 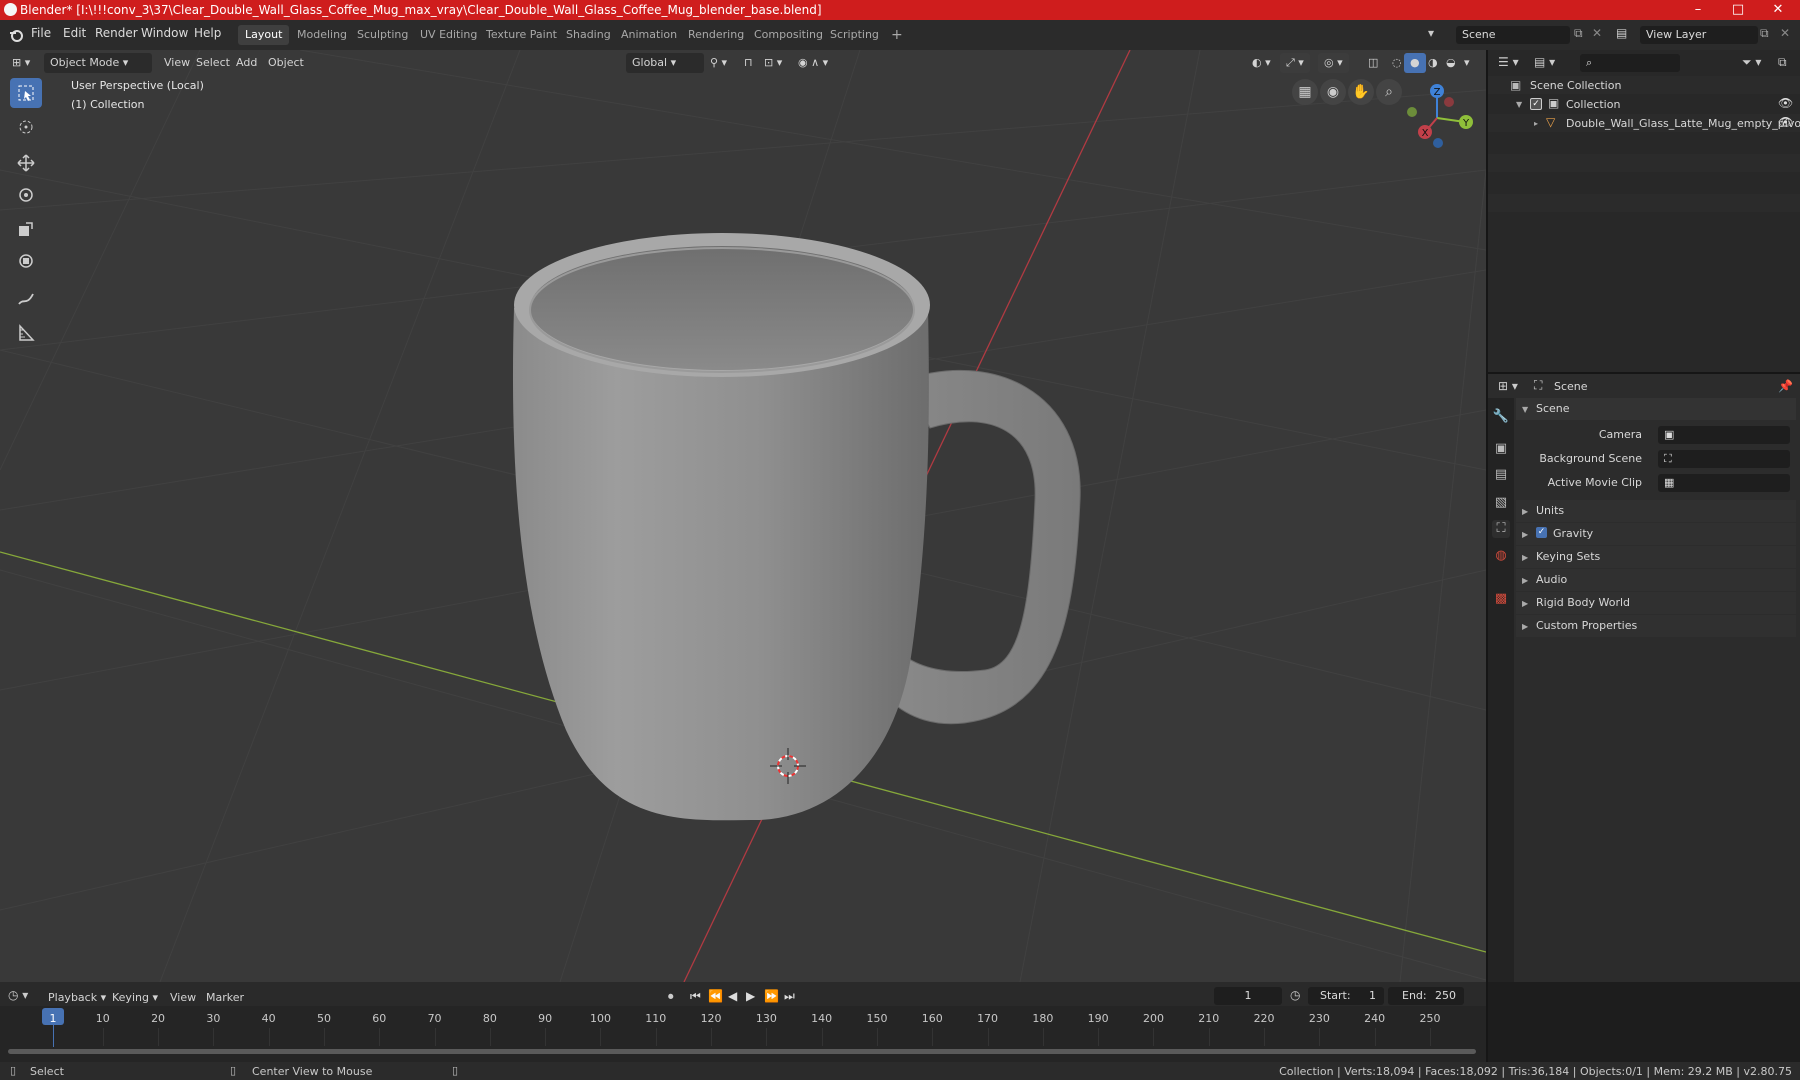 I want to click on delete-view-layer-icon: ✕, so click(x=1785, y=33).